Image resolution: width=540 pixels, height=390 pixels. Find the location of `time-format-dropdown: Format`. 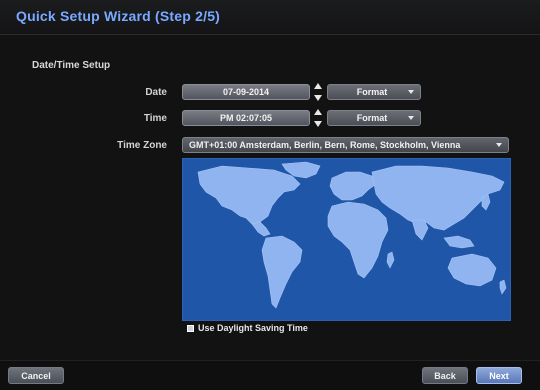

time-format-dropdown: Format is located at coordinates (374, 118).